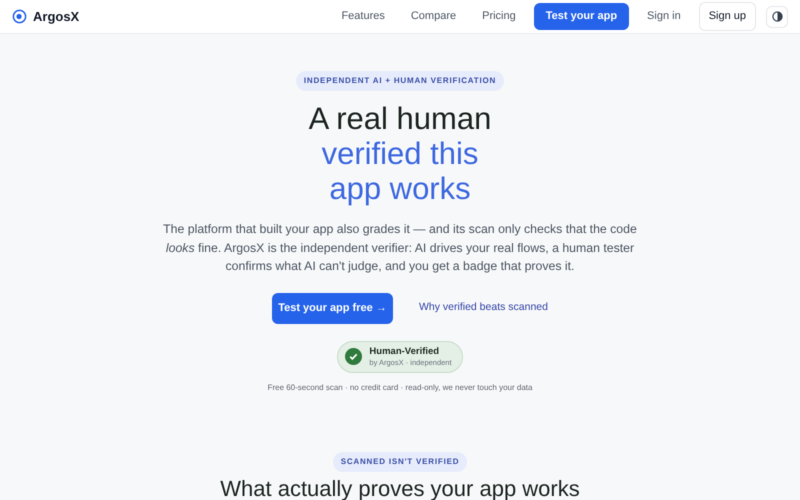 This screenshot has height=500, width=800. Describe the element at coordinates (400, 81) in the screenshot. I see `eyebrow-pill: INDEPENDENT AI + HUMAN VERIFICATION` at that location.